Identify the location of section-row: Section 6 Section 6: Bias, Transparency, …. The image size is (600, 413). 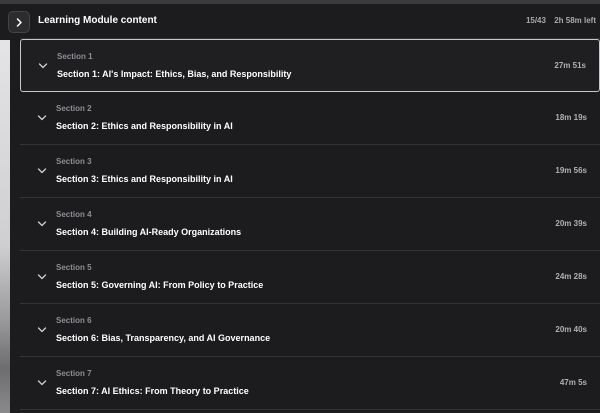
(310, 330).